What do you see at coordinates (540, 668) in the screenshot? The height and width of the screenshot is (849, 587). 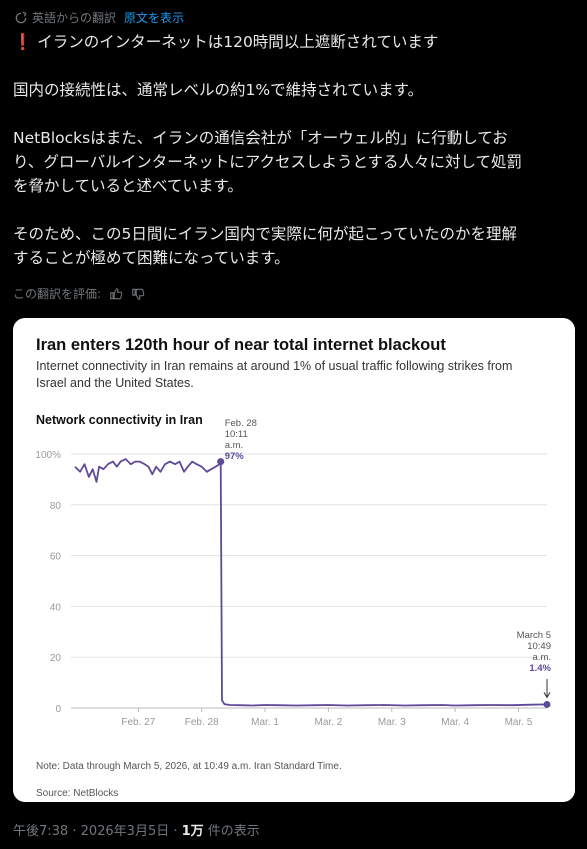 I see `annotation-value: 1.4%` at bounding box center [540, 668].